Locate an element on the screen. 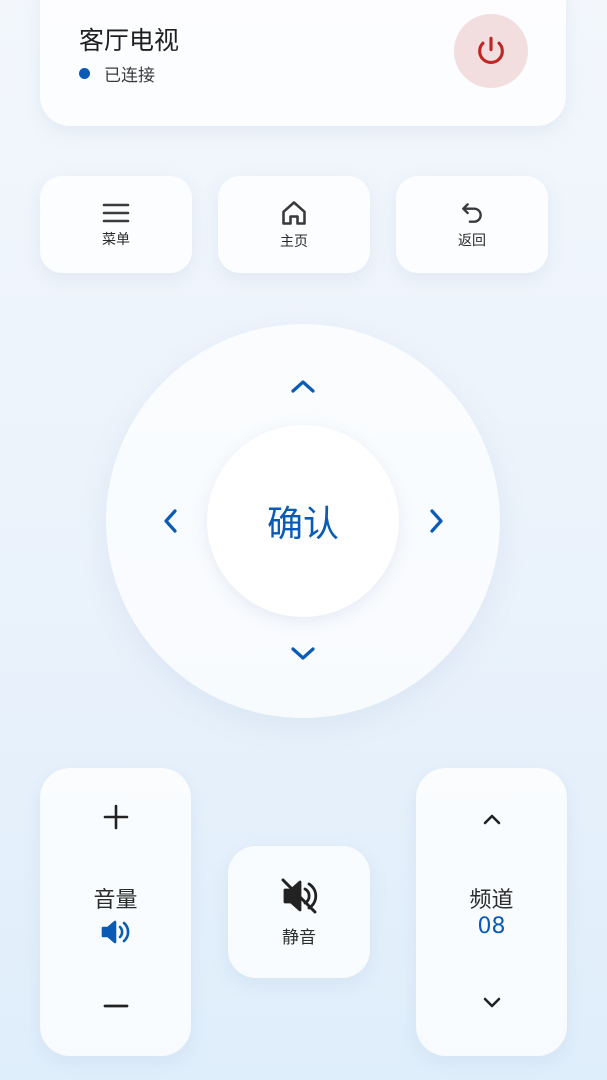  chevron-right-icon is located at coordinates (436, 521).